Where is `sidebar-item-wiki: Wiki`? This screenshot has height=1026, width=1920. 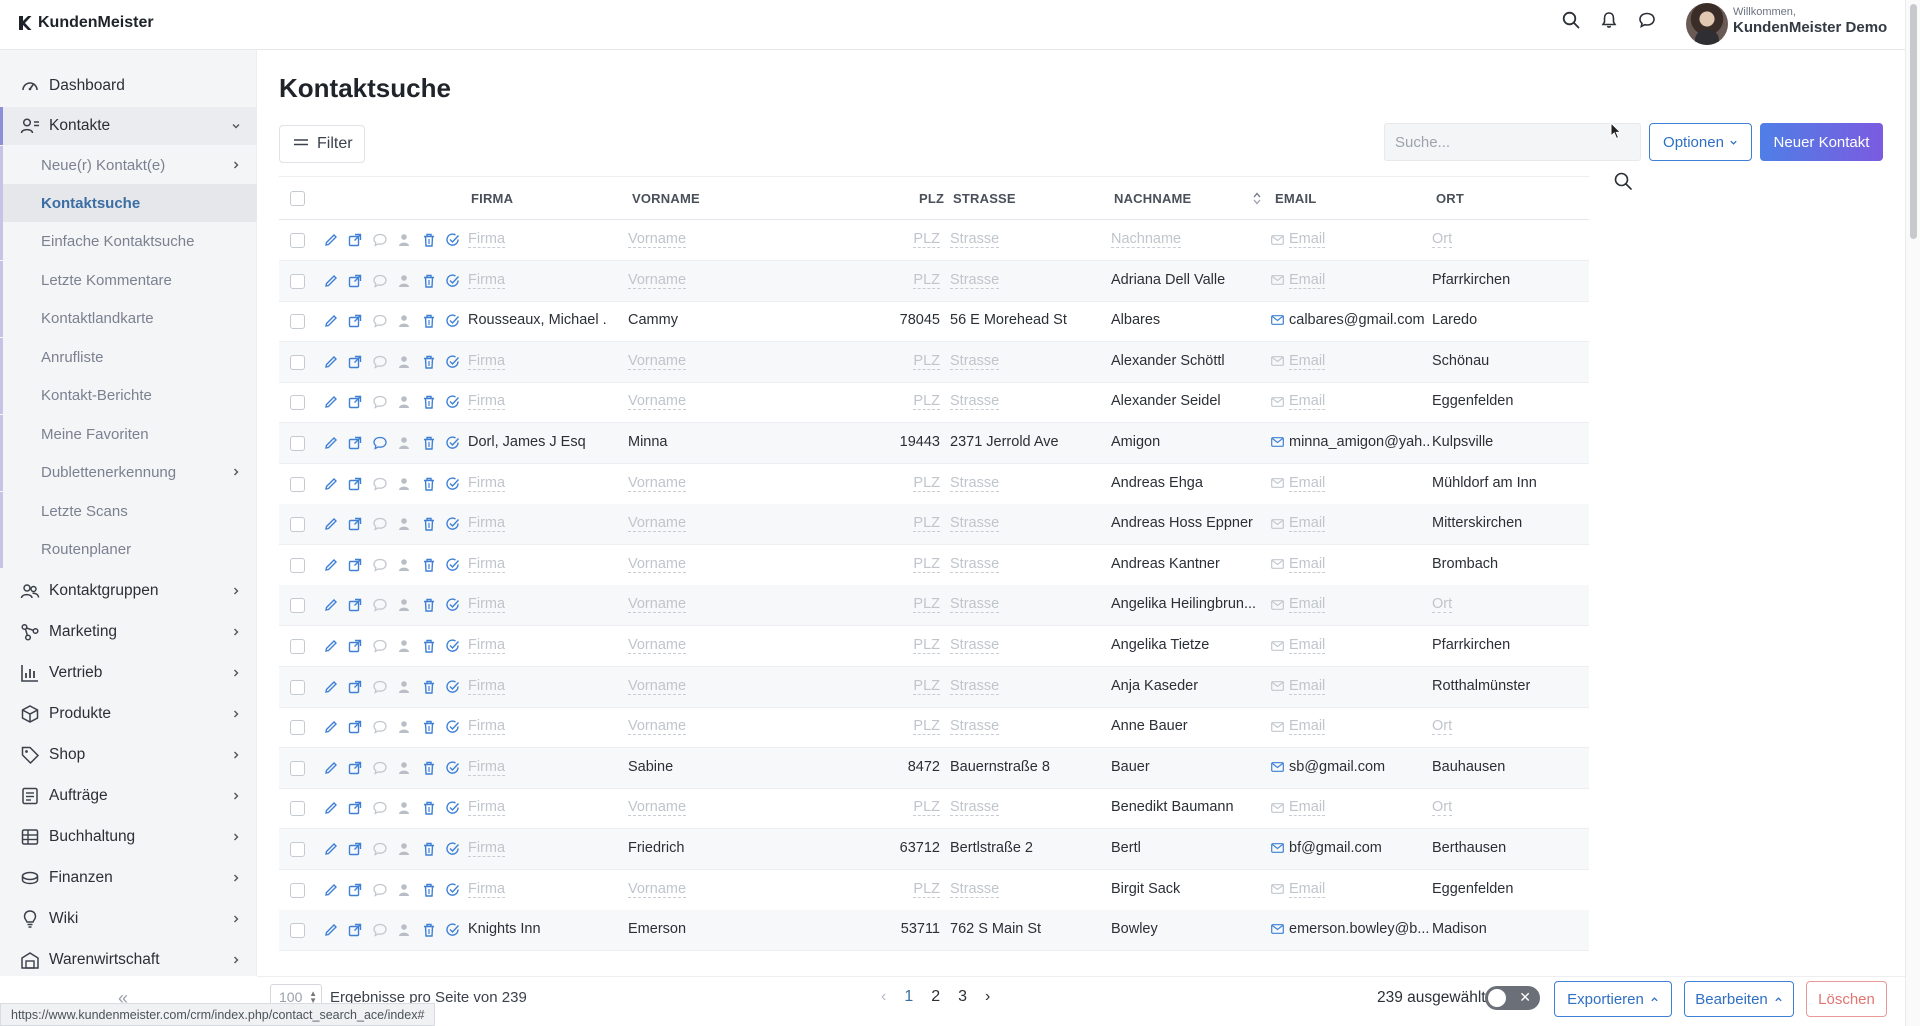
sidebar-item-wiki: Wiki is located at coordinates (128, 919).